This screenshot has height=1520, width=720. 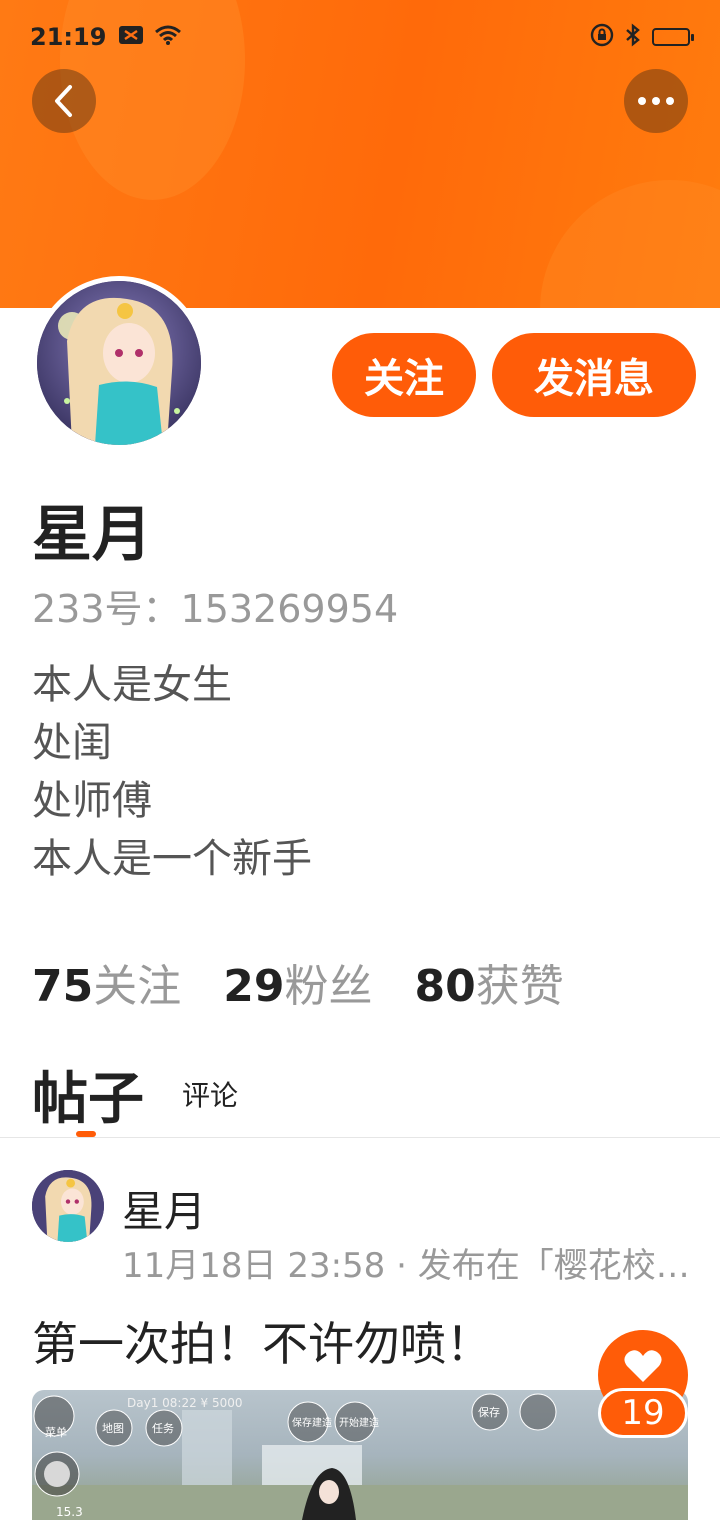 I want to click on more-options-button, so click(x=656, y=101).